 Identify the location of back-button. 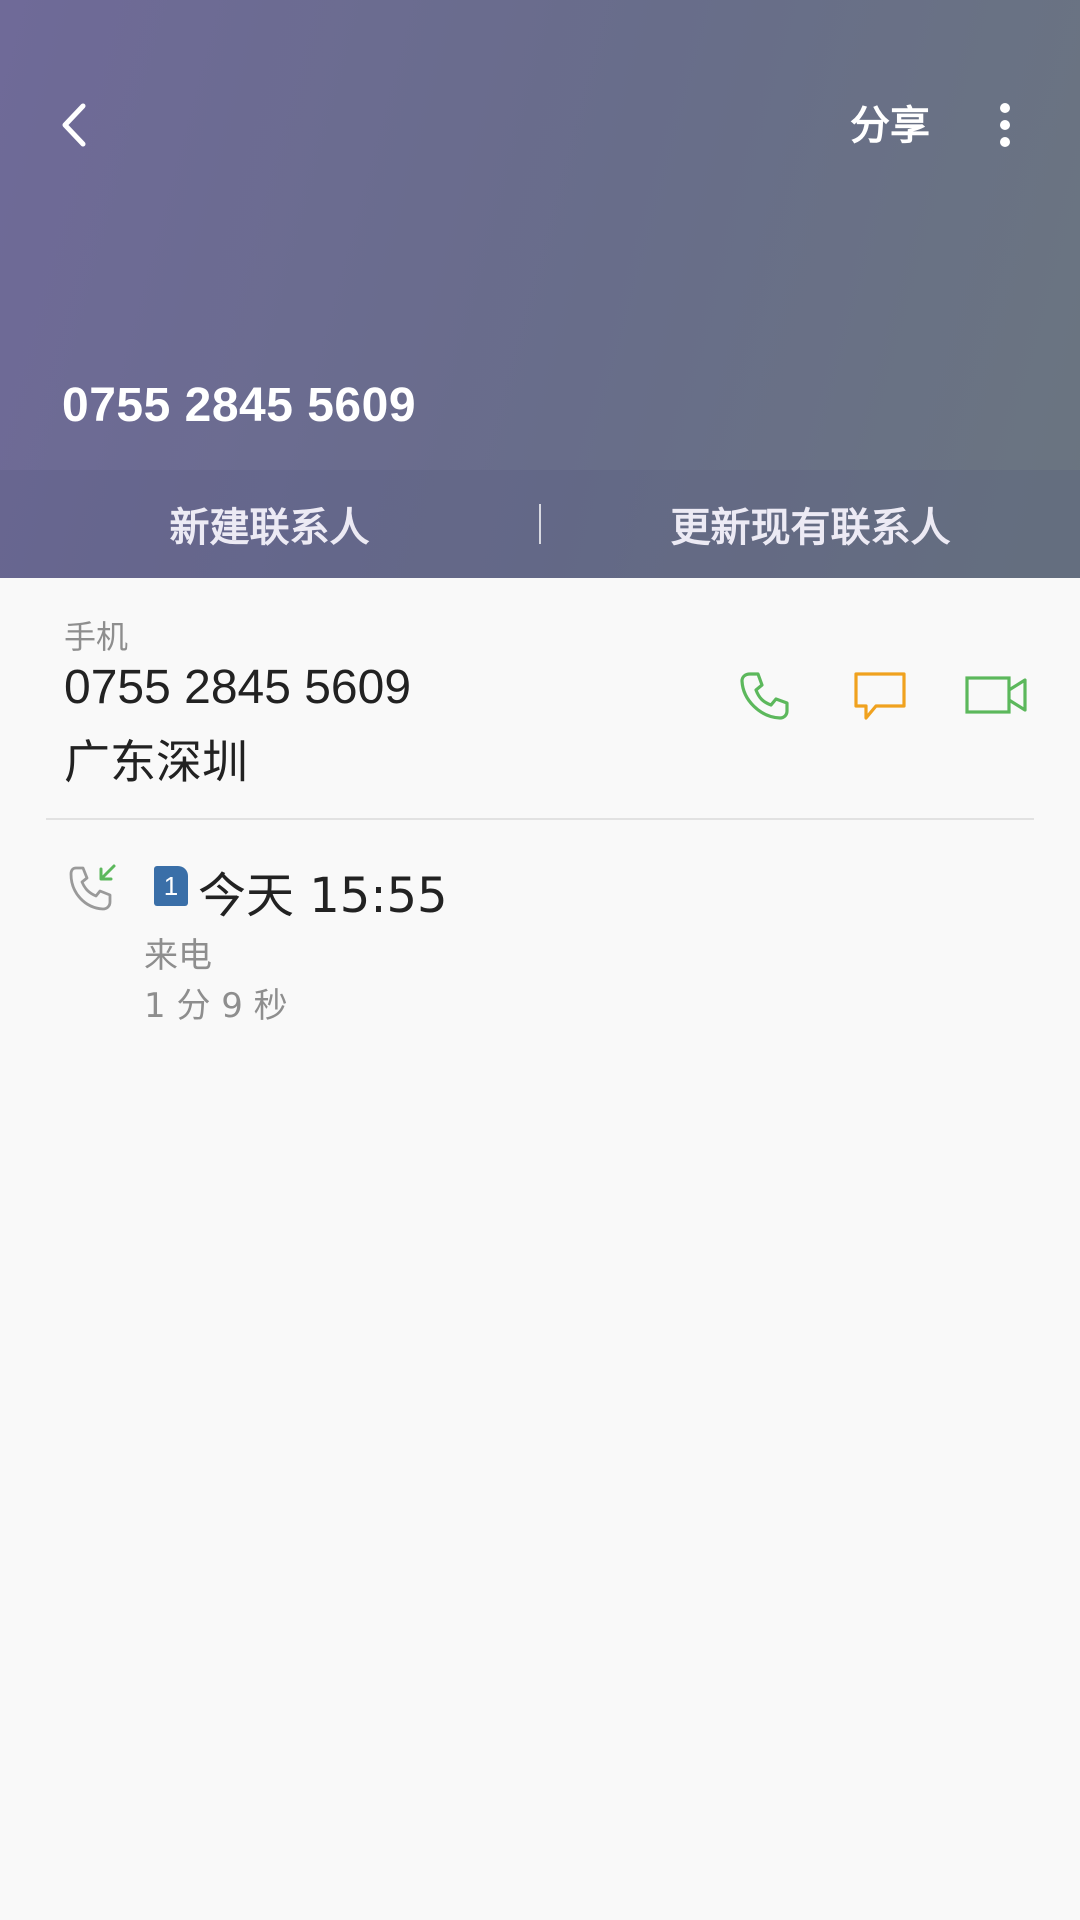
(75, 125).